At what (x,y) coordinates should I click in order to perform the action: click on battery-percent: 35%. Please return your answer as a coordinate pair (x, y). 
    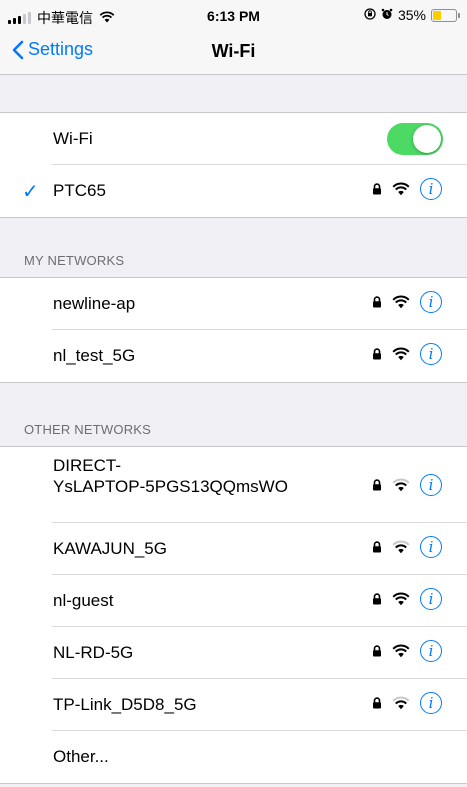
    Looking at the image, I should click on (411, 15).